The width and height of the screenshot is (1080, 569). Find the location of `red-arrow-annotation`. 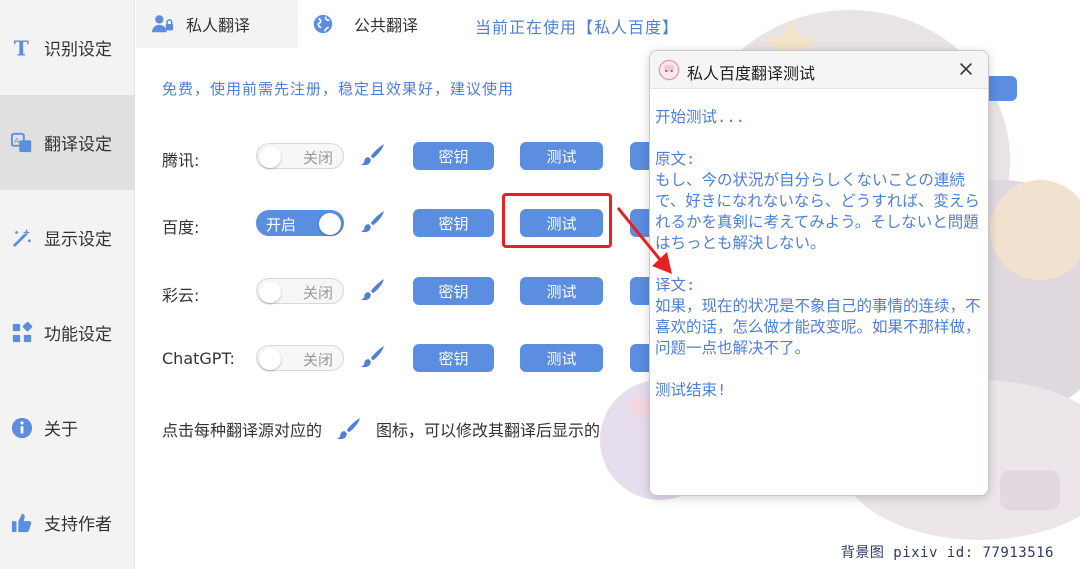

red-arrow-annotation is located at coordinates (644, 240).